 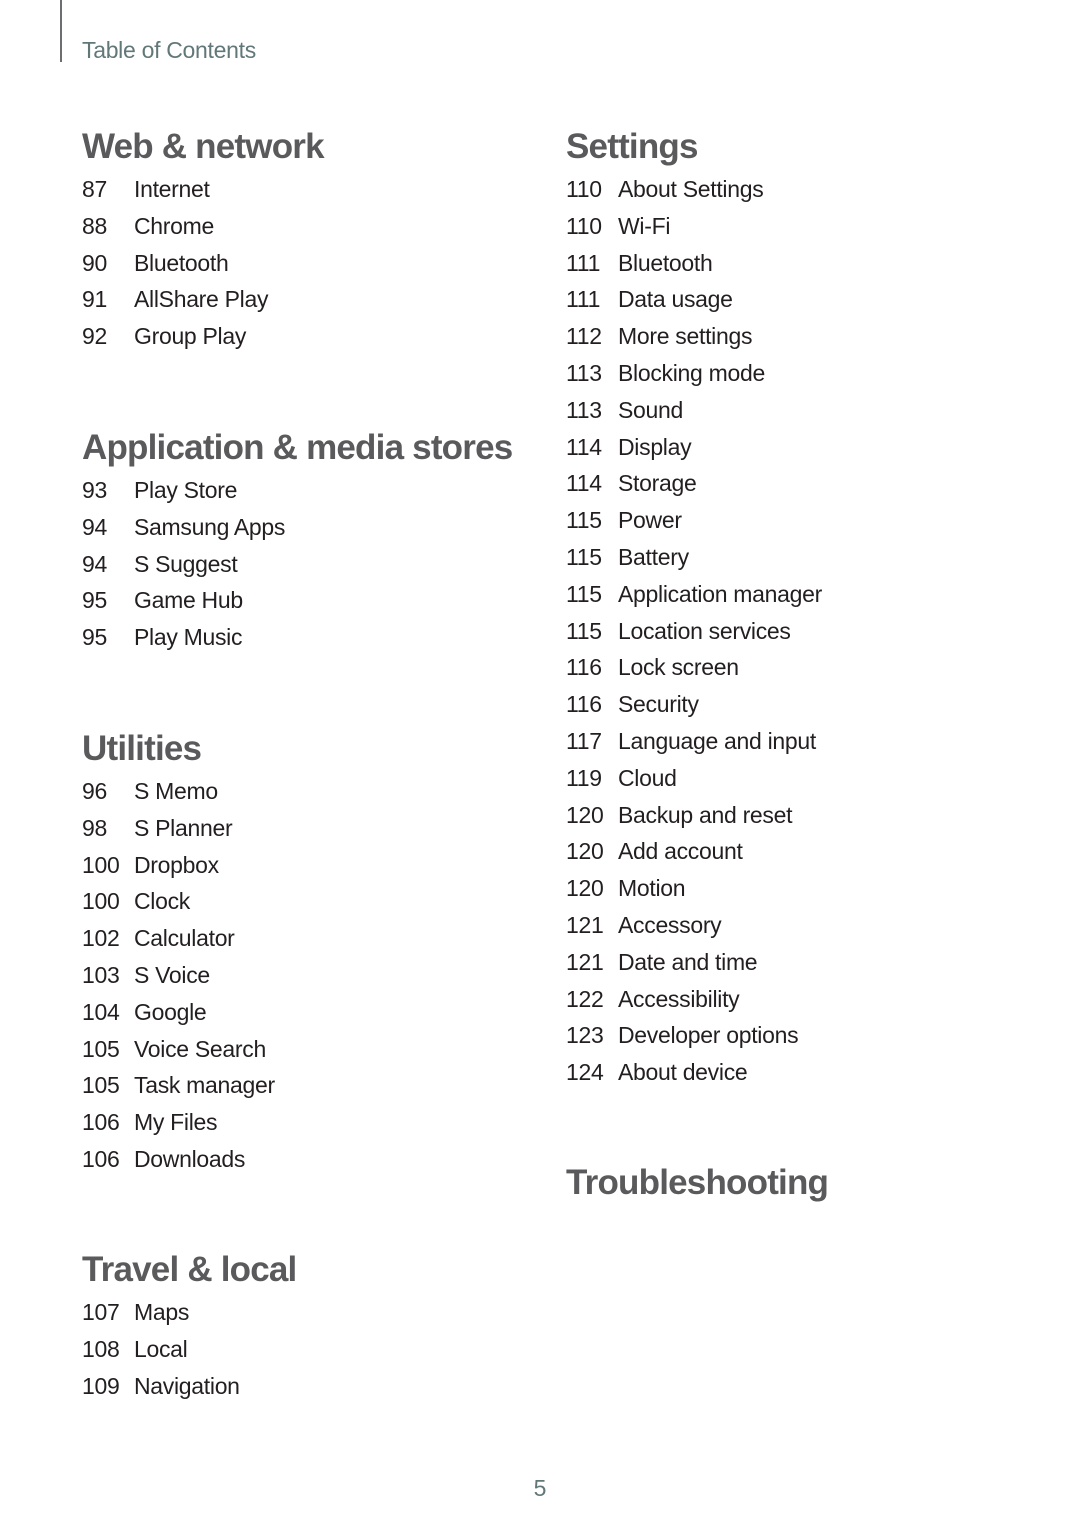 I want to click on toc-entry: 110 About Settings, so click(x=694, y=189).